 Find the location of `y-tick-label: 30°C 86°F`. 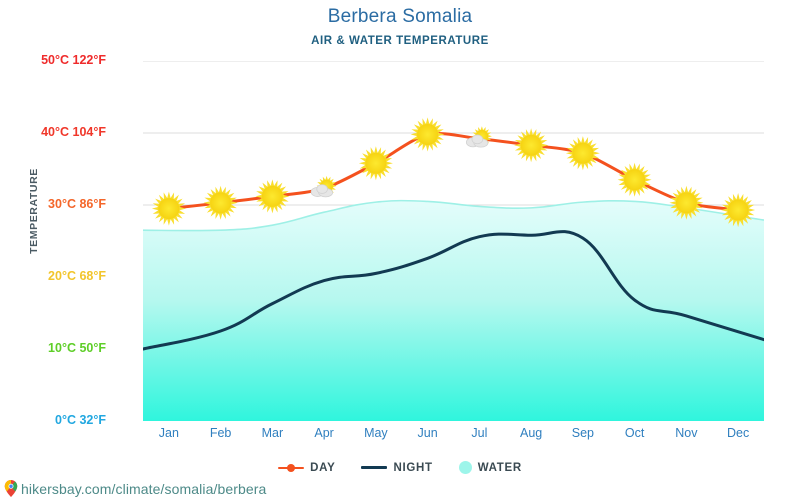

y-tick-label: 30°C 86°F is located at coordinates (77, 204).